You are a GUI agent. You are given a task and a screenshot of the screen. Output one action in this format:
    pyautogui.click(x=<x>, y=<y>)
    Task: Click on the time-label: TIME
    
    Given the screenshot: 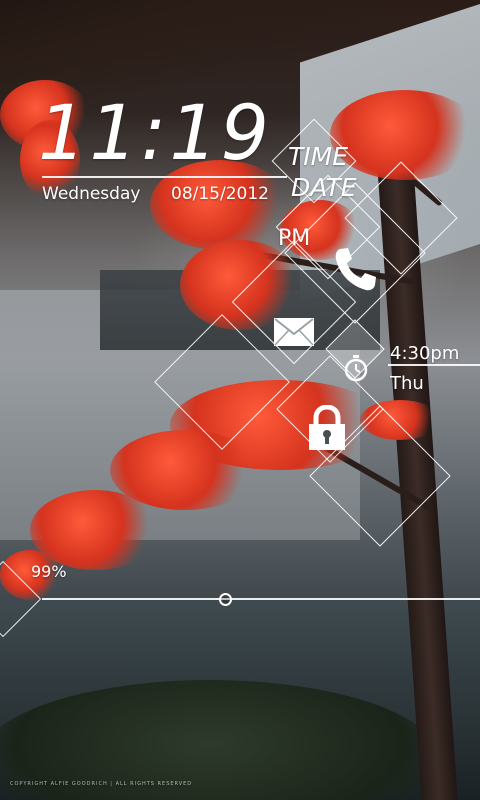 What is the action you would take?
    pyautogui.click(x=318, y=156)
    